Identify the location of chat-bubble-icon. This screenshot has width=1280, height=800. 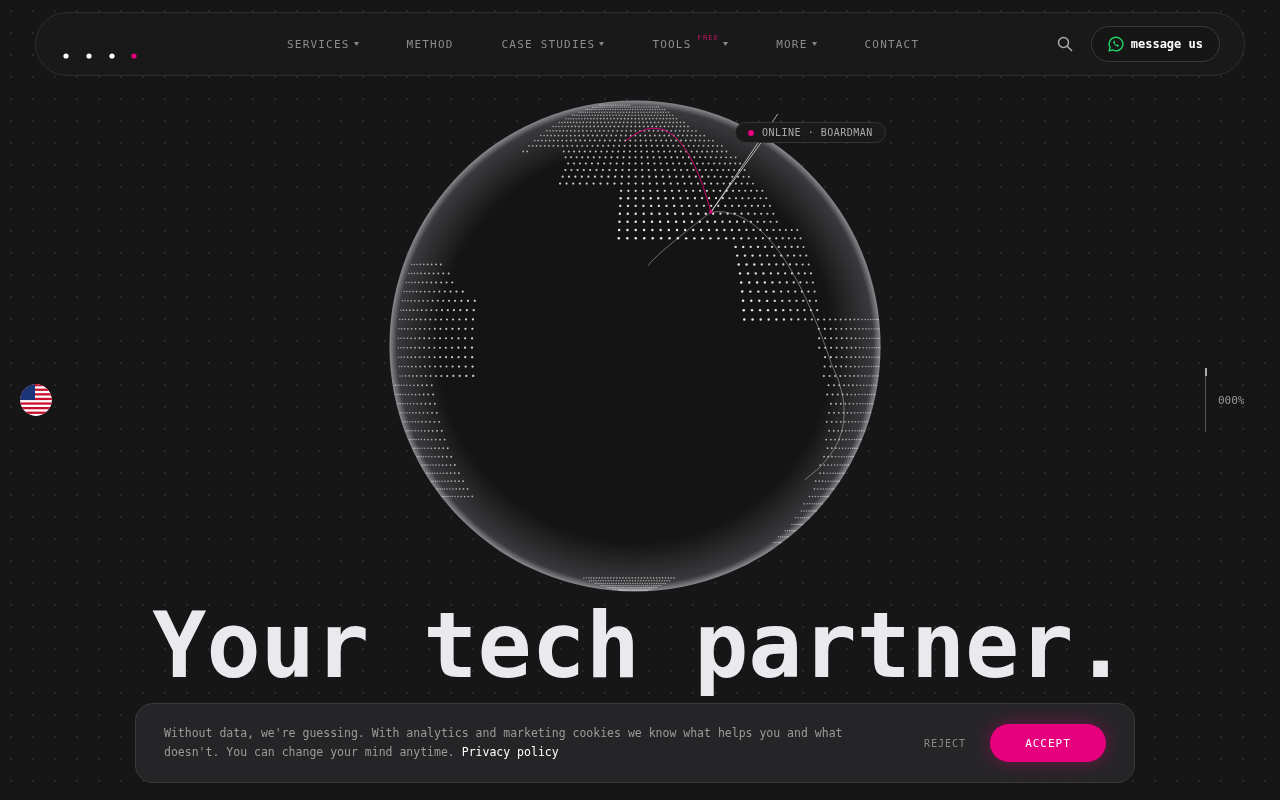
(1115, 44).